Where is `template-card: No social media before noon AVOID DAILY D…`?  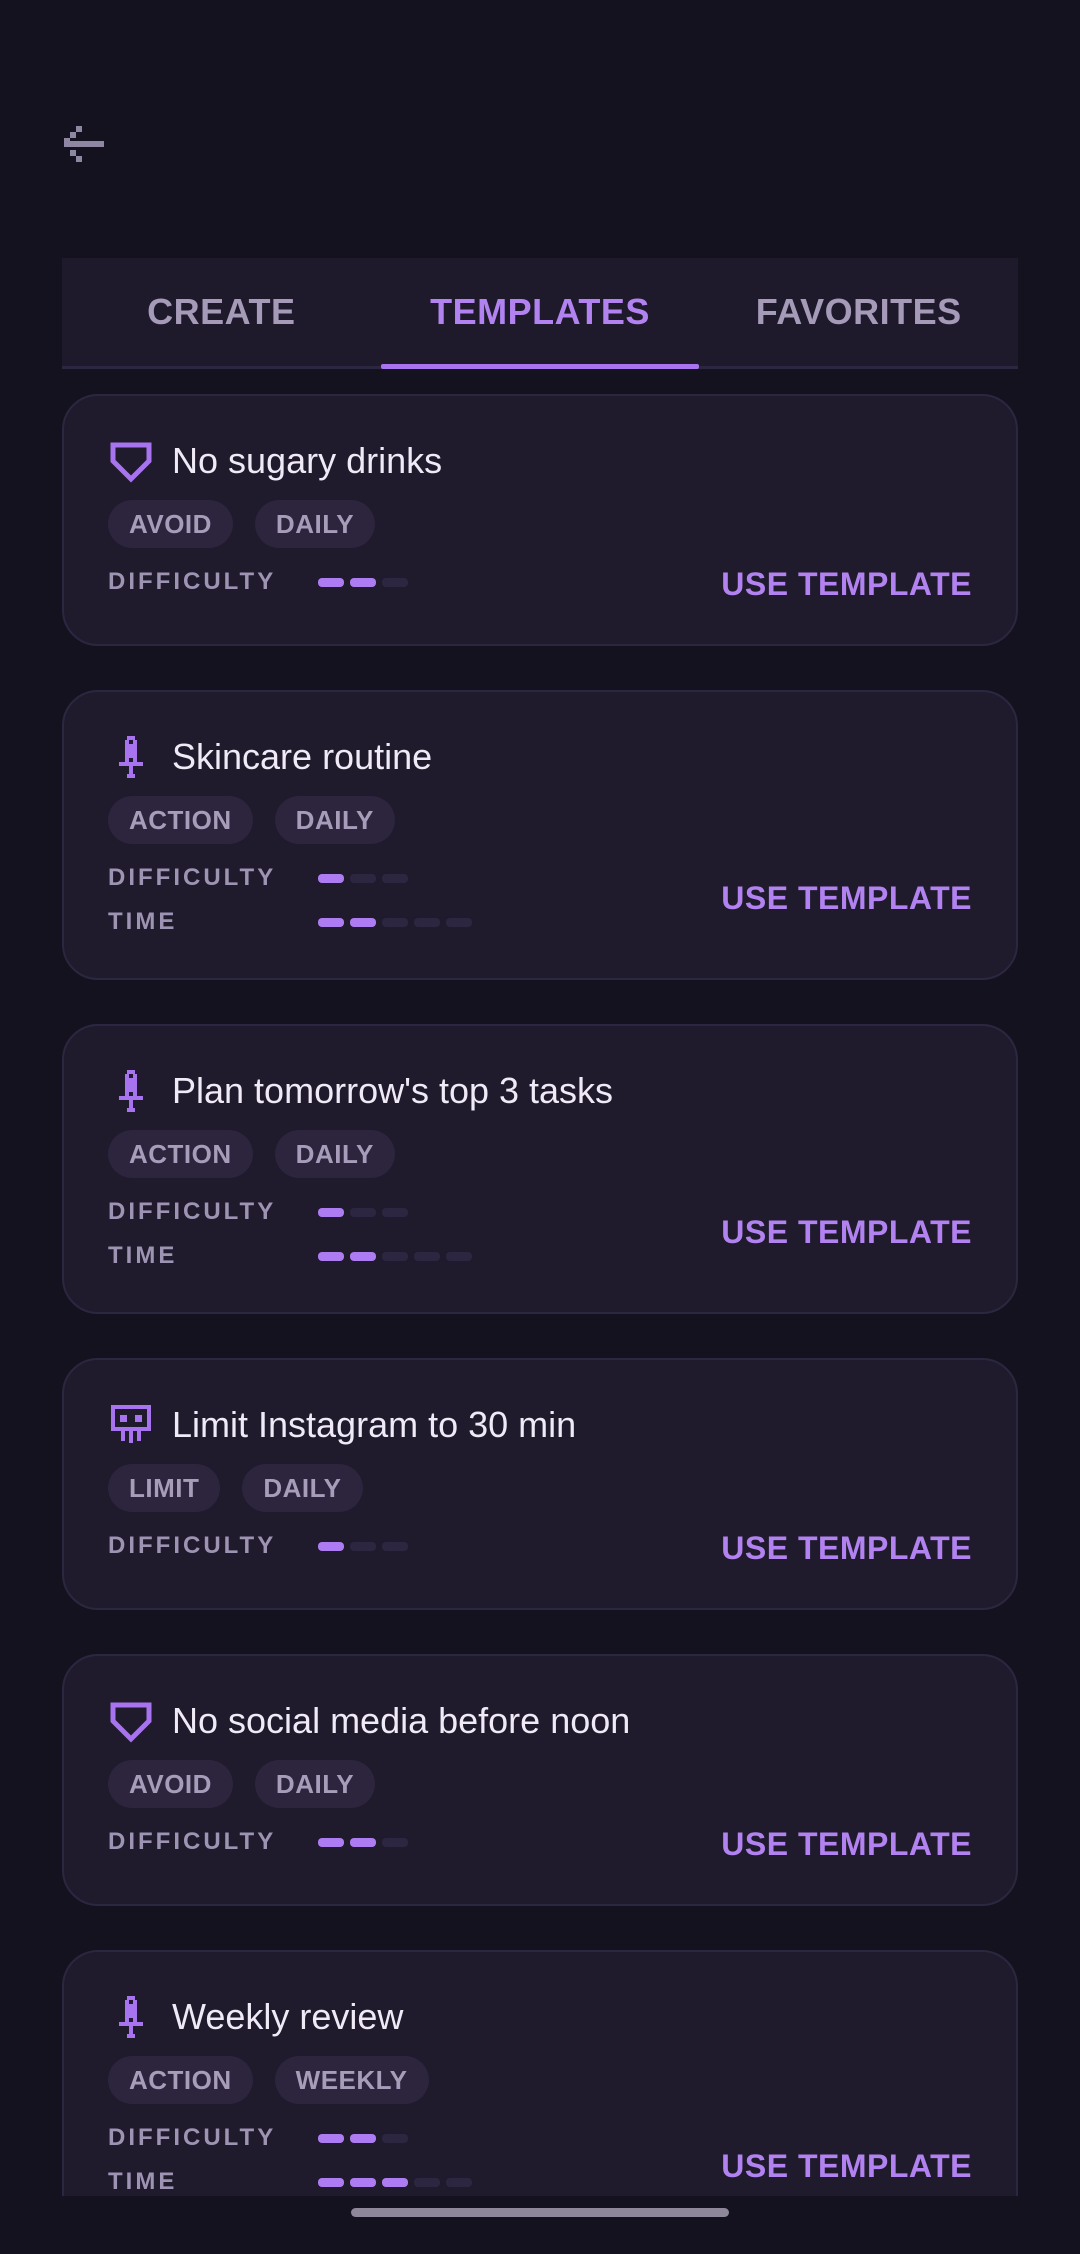
template-card: No social media before noon AVOID DAILY D… is located at coordinates (540, 1780).